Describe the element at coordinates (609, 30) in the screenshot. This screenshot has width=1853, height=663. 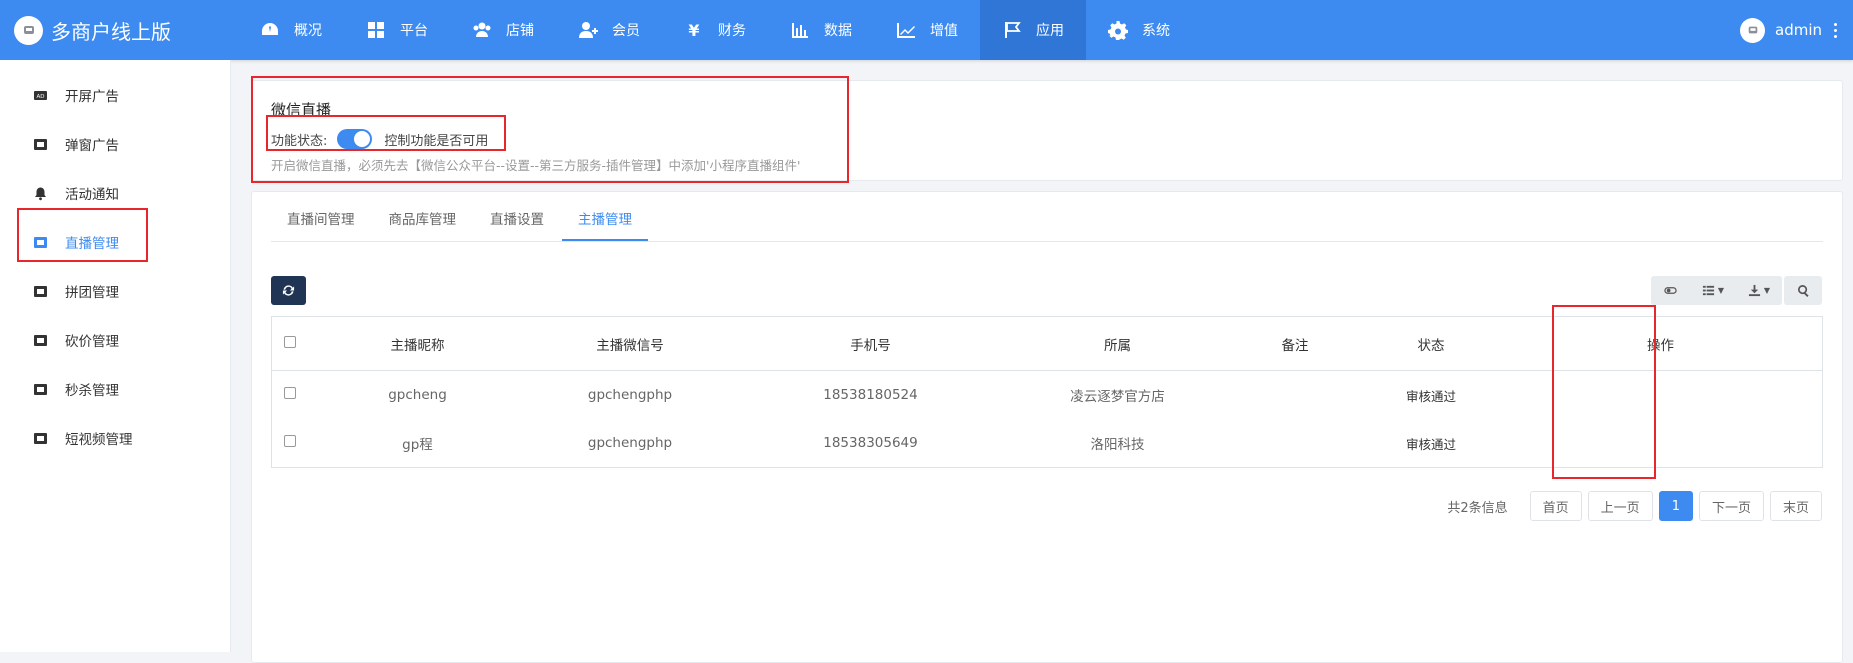
I see `nav-item-members: 会员` at that location.